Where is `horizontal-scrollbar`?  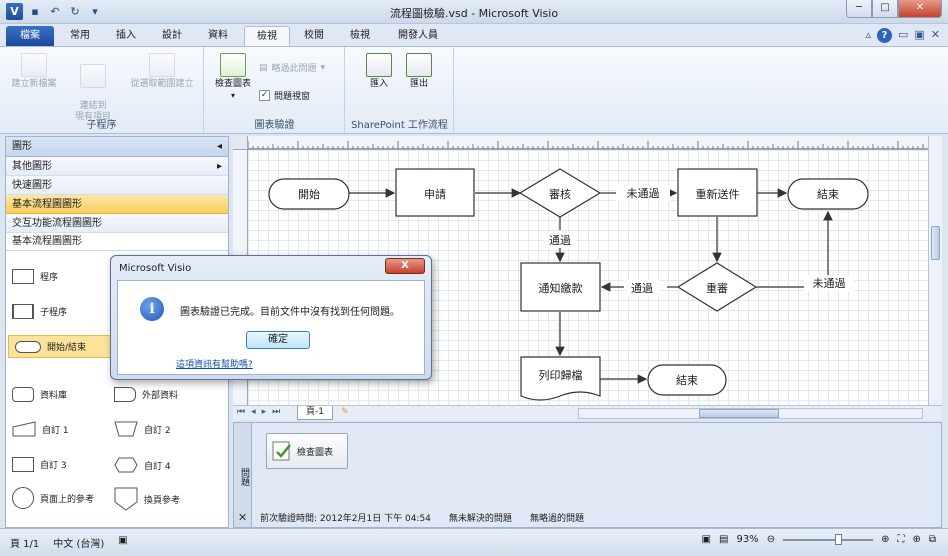
horizontal-scrollbar is located at coordinates (750, 413).